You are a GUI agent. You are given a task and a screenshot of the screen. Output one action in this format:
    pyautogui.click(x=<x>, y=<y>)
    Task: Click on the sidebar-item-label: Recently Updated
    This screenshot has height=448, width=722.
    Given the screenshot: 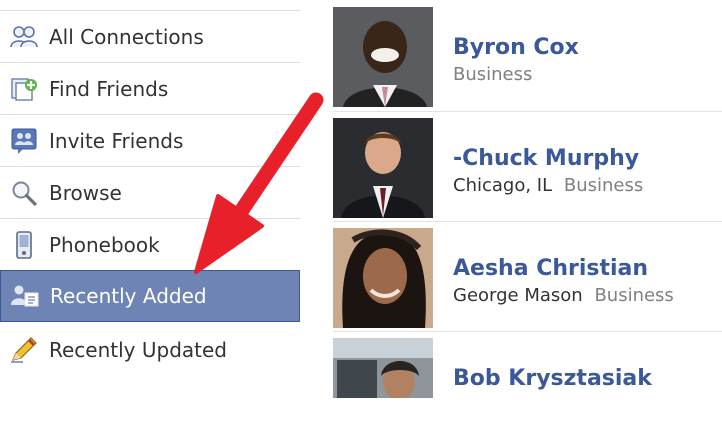 What is the action you would take?
    pyautogui.click(x=138, y=350)
    